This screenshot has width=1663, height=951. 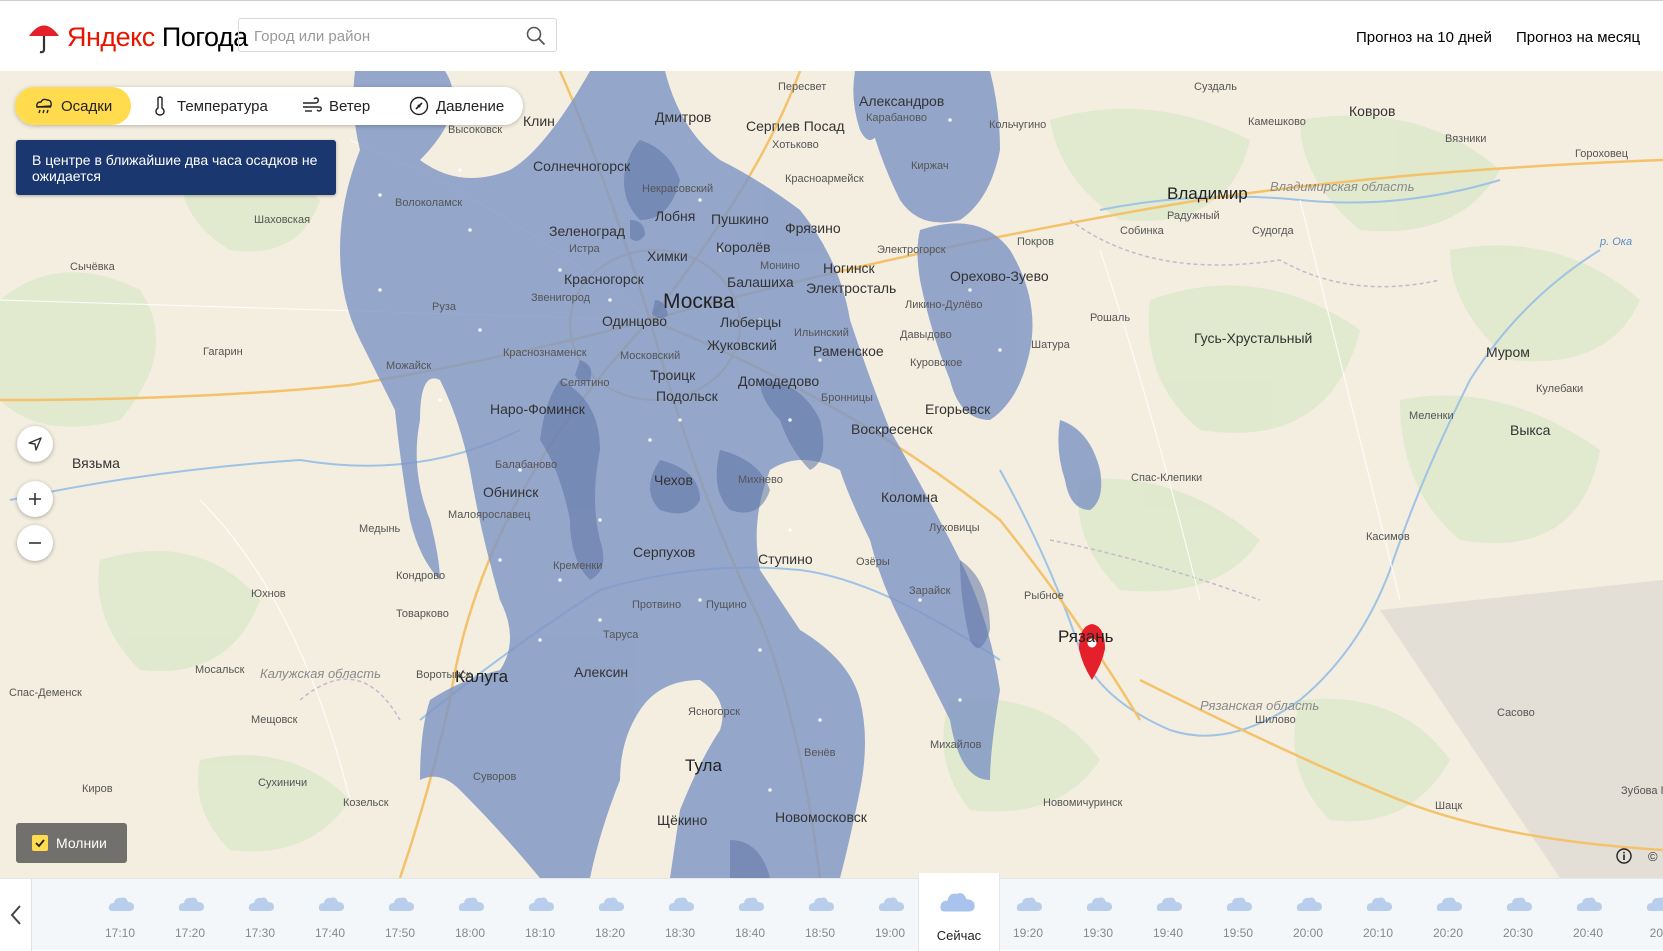 What do you see at coordinates (260, 915) in the screenshot?
I see `timeline-slot: 17:30` at bounding box center [260, 915].